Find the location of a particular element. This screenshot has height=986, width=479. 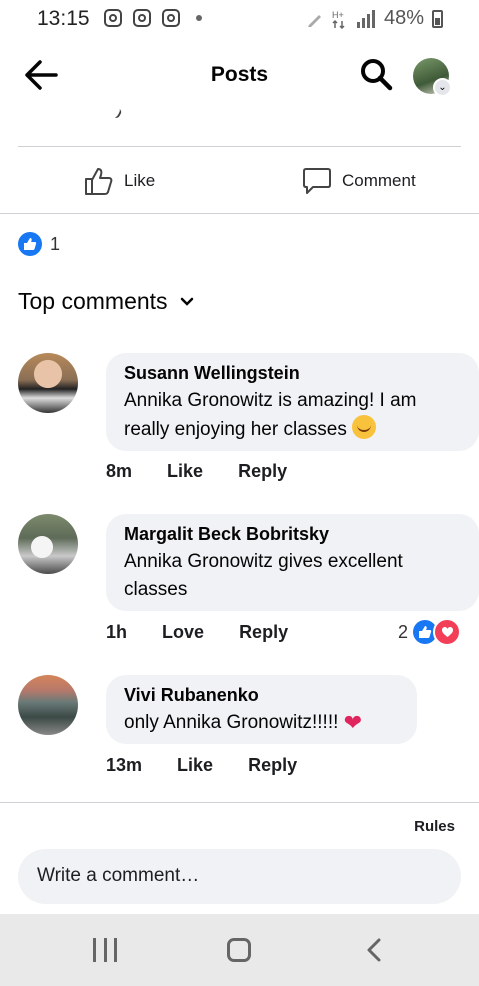

red-heart-icon: ❤ is located at coordinates (353, 722).